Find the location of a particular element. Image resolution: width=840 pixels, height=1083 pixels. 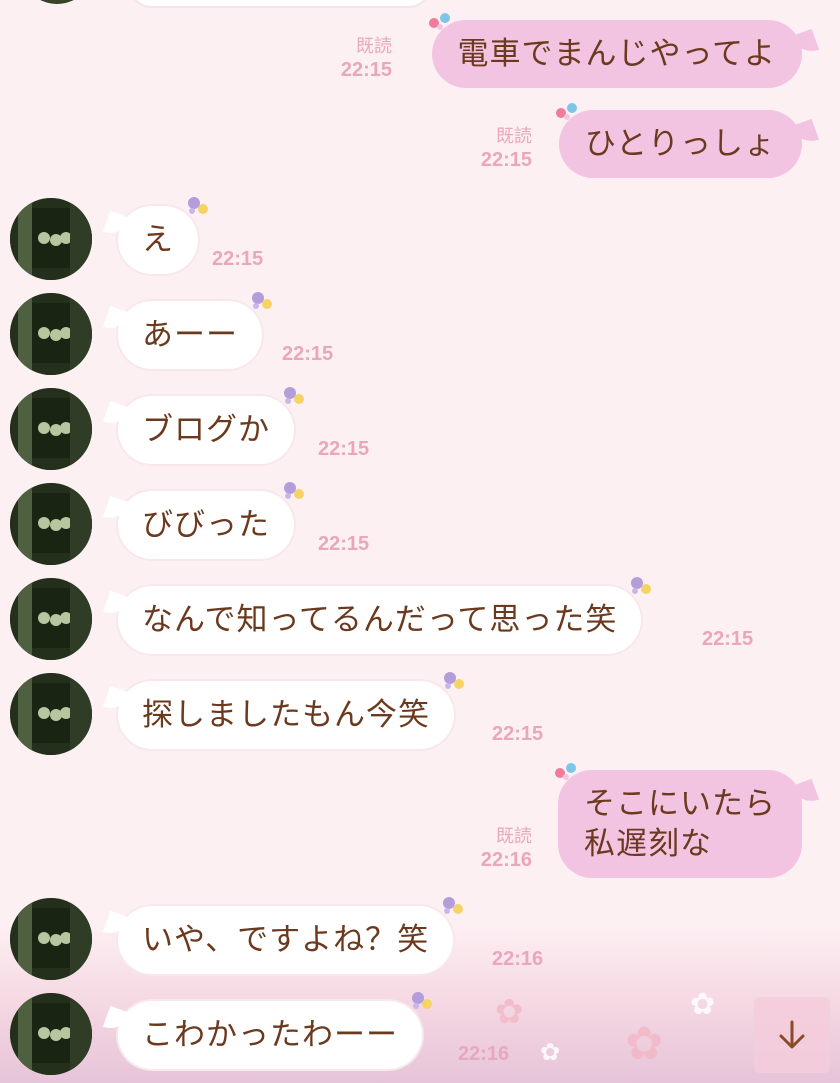

received-message-bubble: あーー is located at coordinates (195, 330).